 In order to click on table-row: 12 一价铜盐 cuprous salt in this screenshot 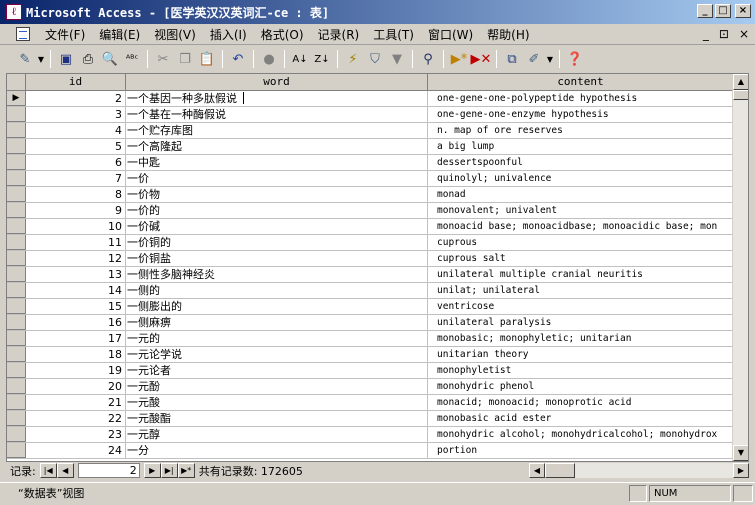, I will do `click(370, 259)`.